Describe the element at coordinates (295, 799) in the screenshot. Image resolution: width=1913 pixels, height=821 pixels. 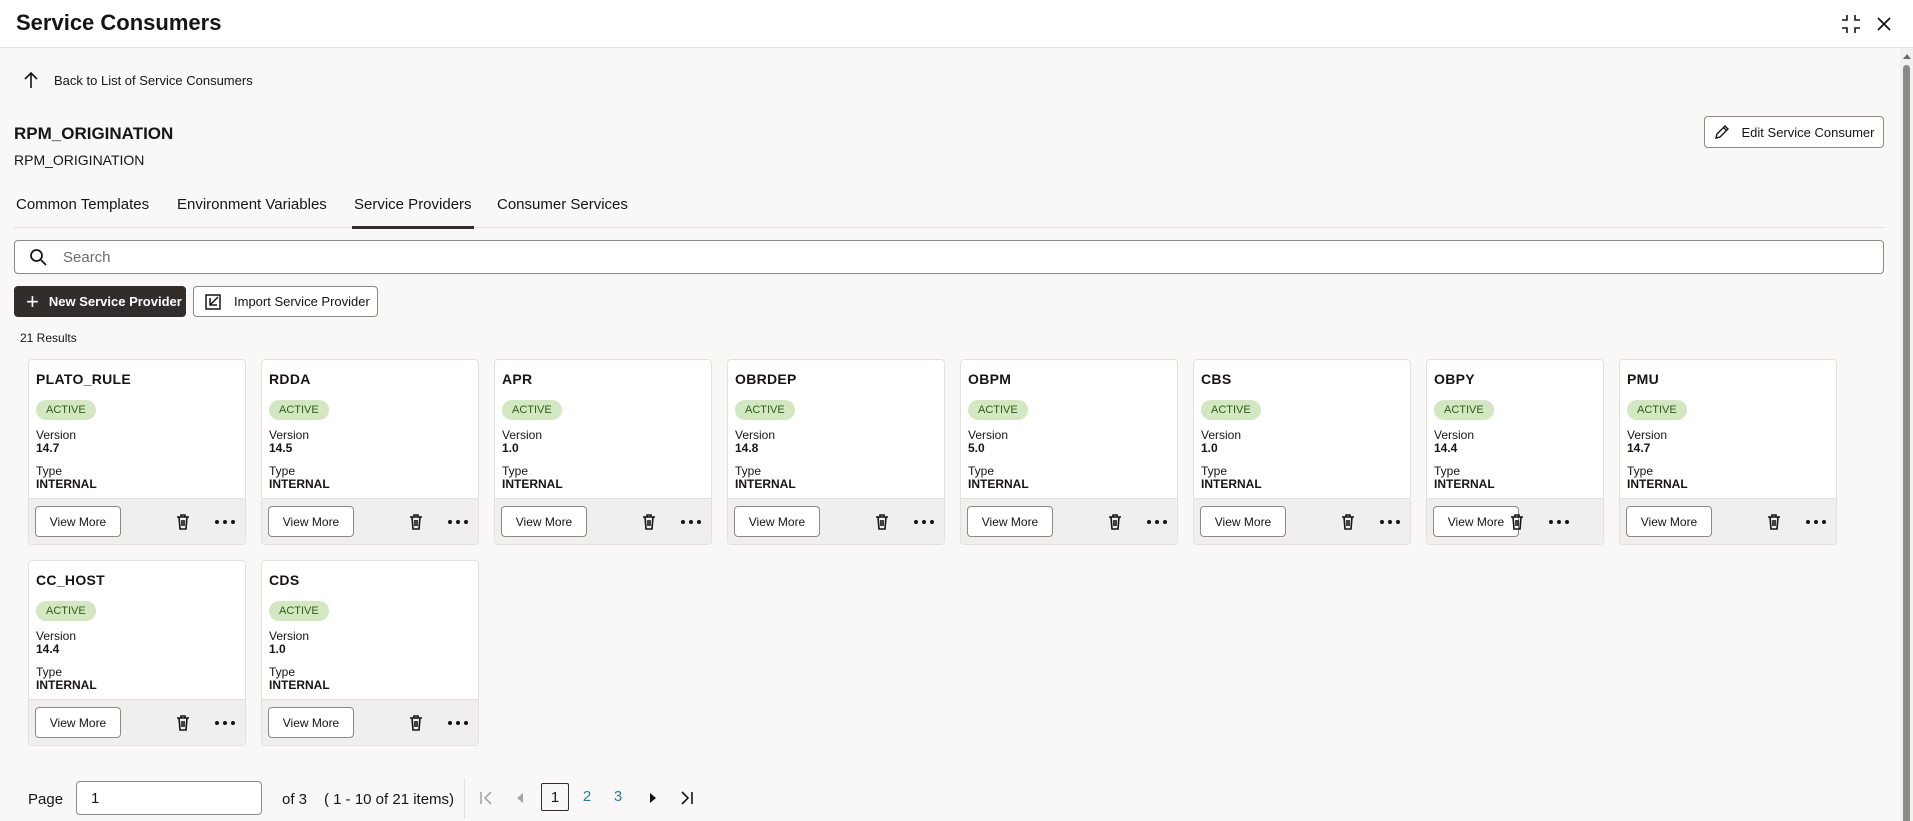
I see `page-of-label: of 3` at that location.